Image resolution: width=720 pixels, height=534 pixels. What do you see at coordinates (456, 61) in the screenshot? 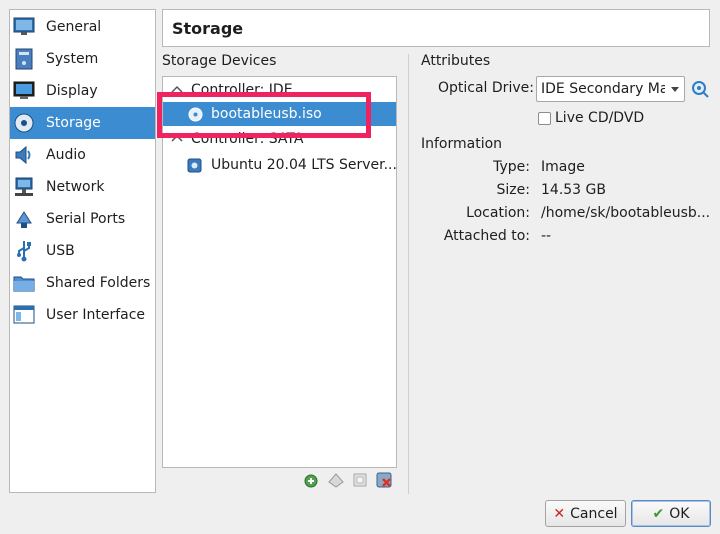
I see `attributes-label: Attributes` at bounding box center [456, 61].